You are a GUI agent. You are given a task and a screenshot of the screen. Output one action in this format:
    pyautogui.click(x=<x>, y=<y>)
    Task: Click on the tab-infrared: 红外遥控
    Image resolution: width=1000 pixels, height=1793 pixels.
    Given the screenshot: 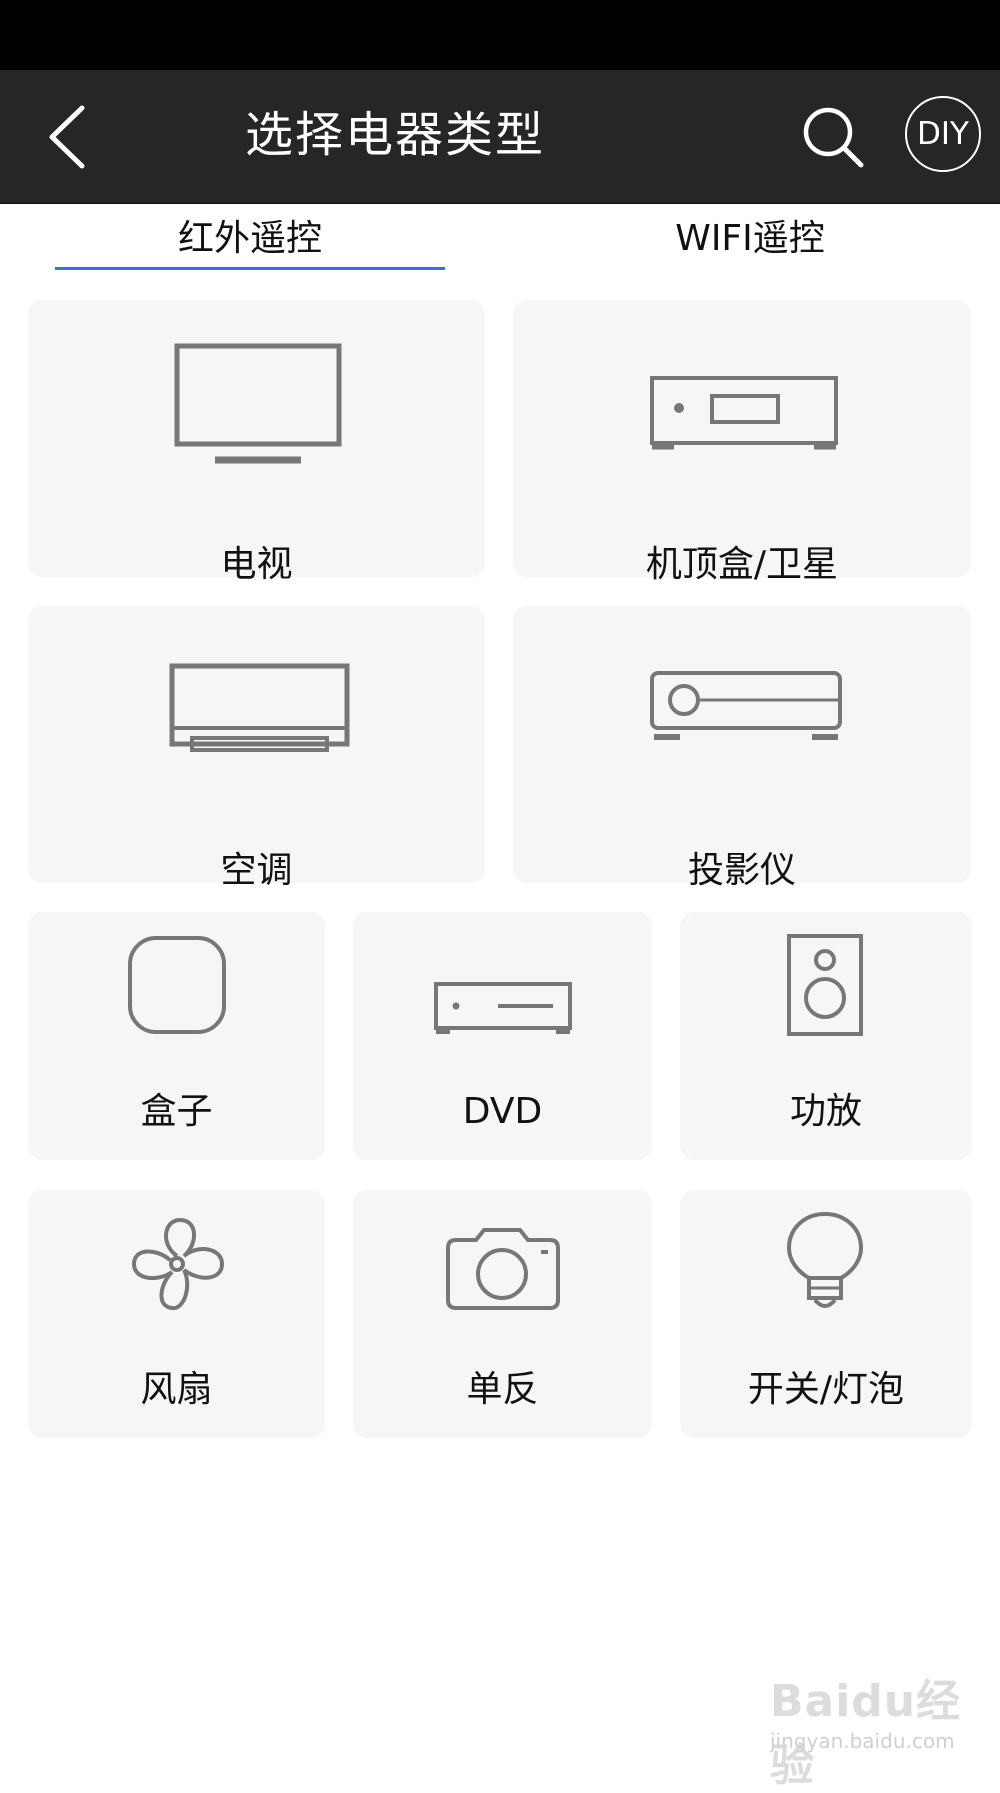 What is the action you would take?
    pyautogui.click(x=250, y=239)
    